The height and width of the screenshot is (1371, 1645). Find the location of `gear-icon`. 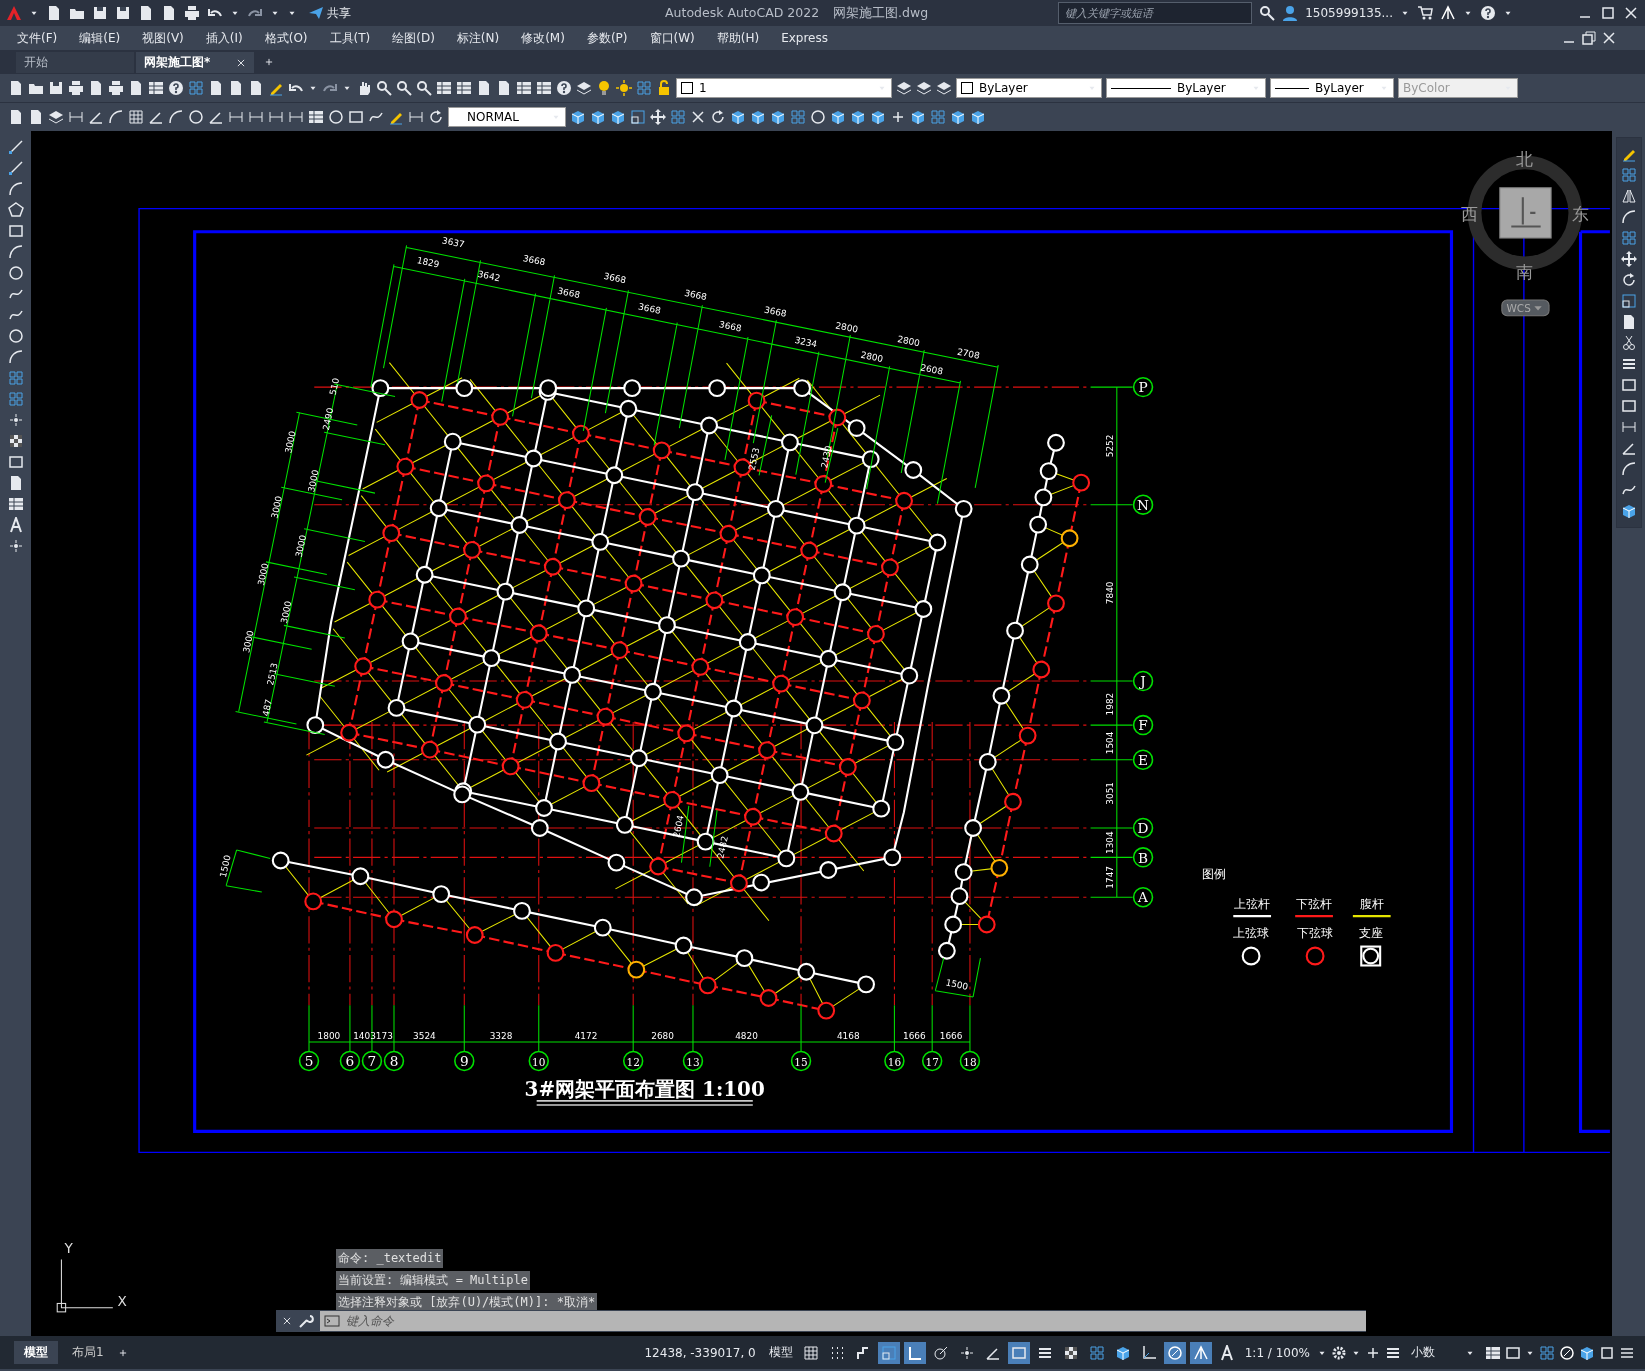

gear-icon is located at coordinates (1339, 1352).